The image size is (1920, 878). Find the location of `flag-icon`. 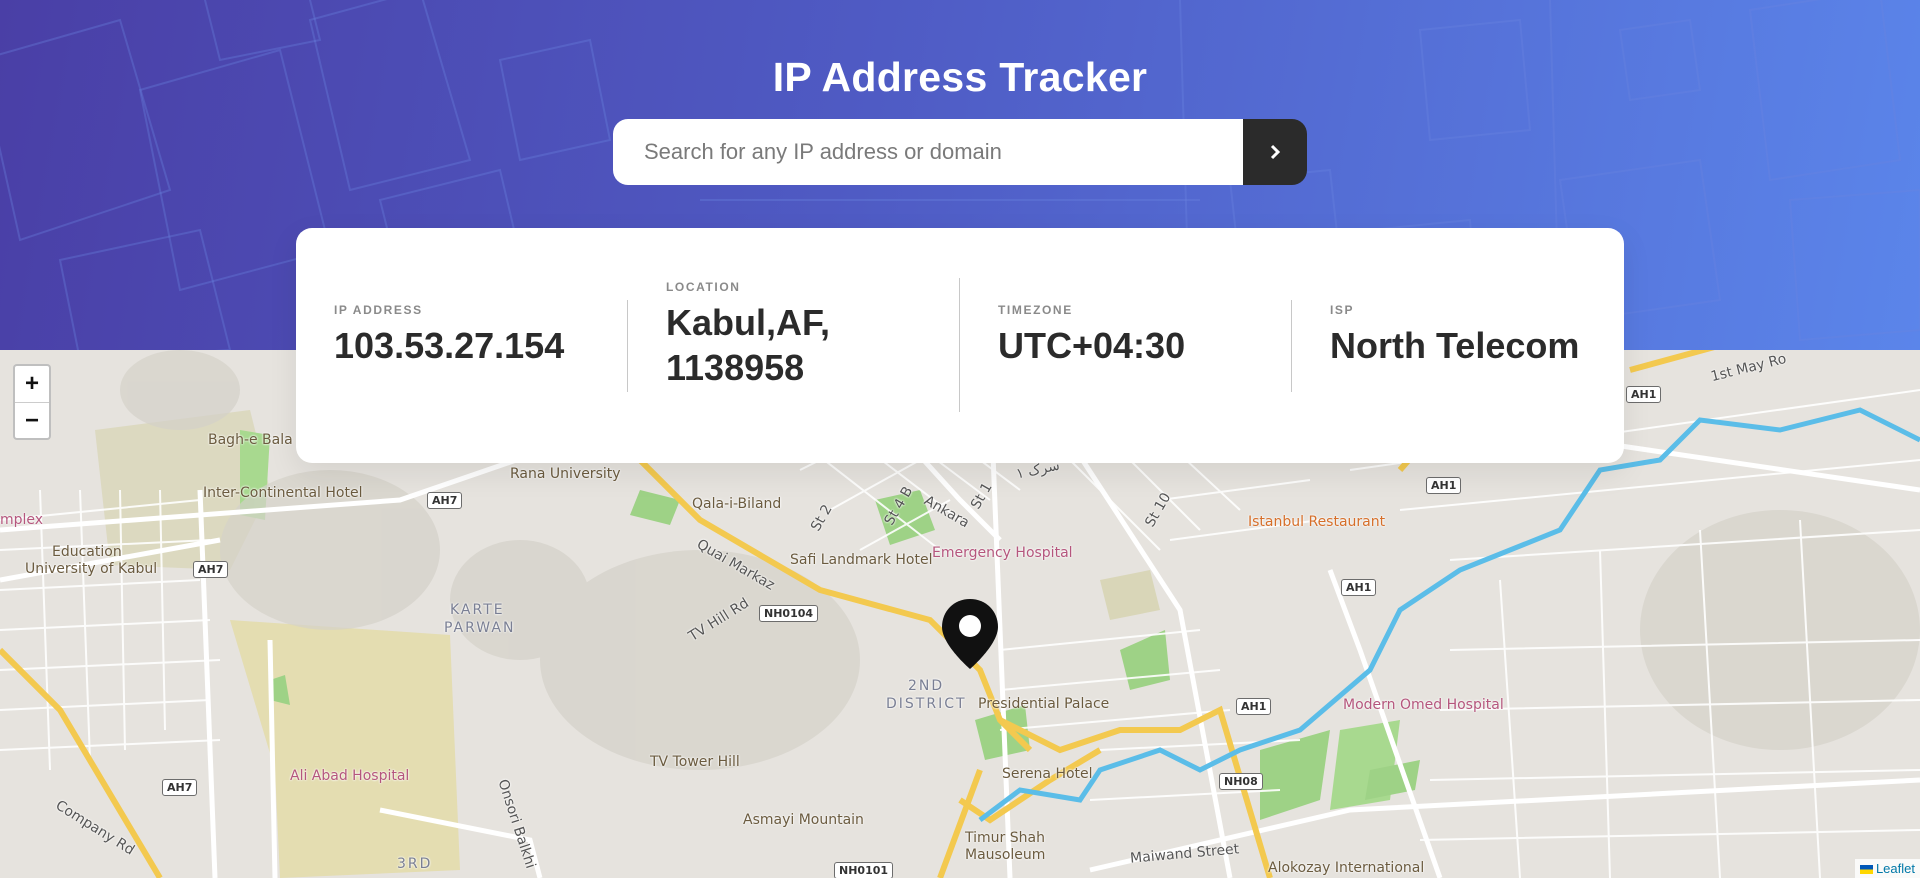

flag-icon is located at coordinates (1866, 870).